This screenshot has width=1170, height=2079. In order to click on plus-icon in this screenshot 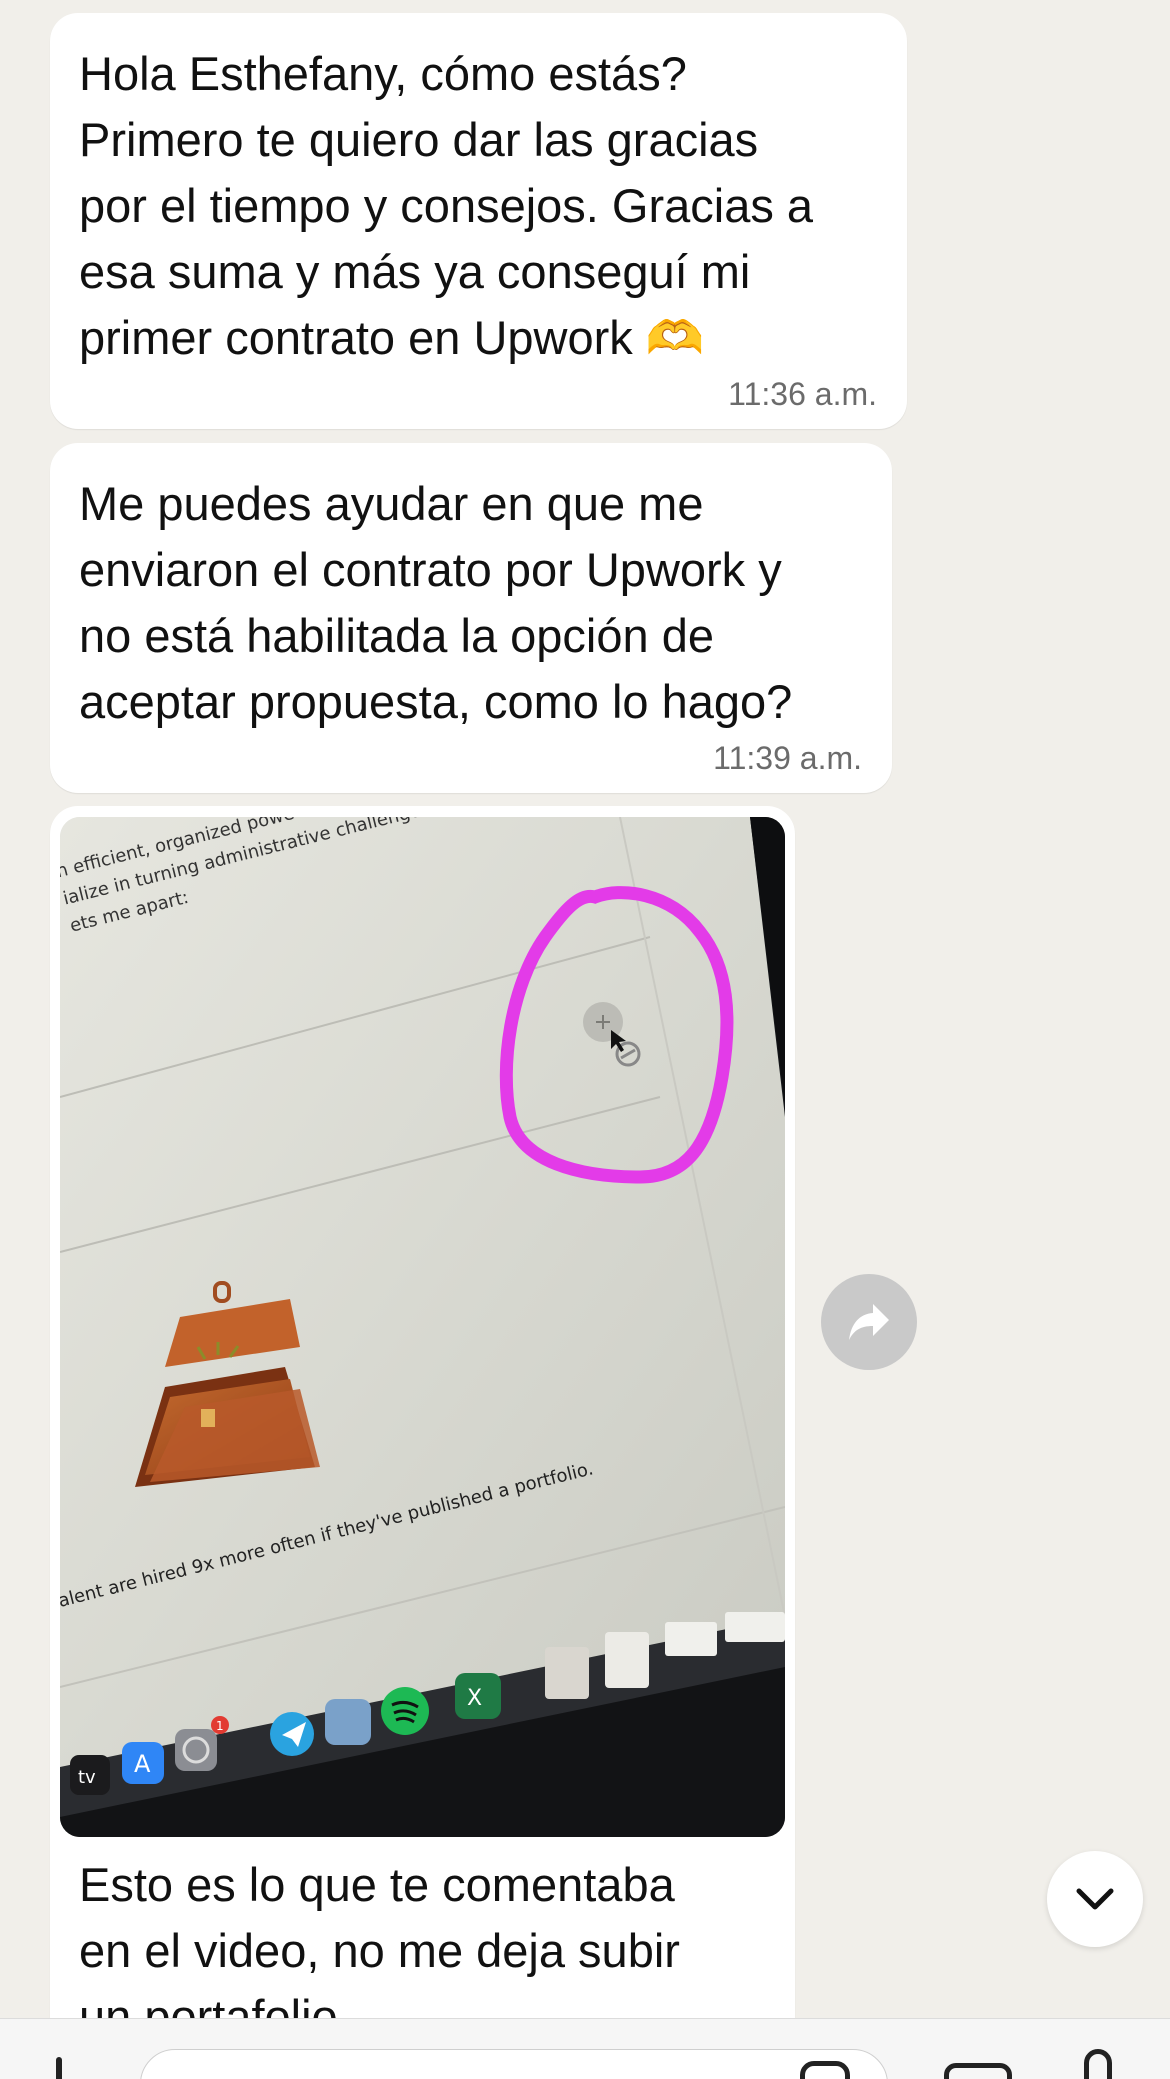, I will do `click(59, 2068)`.